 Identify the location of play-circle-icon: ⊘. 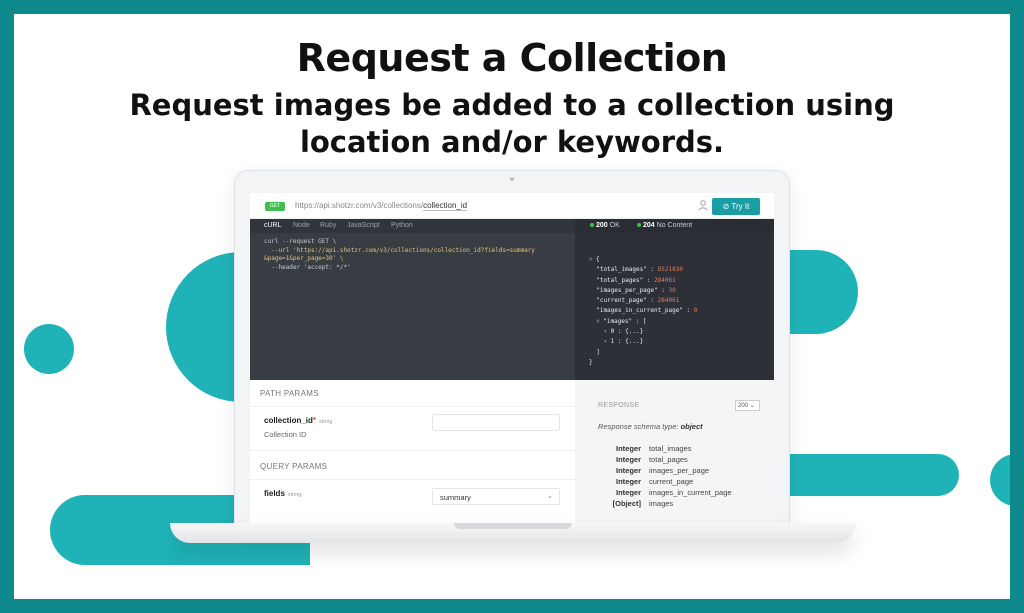
(726, 206).